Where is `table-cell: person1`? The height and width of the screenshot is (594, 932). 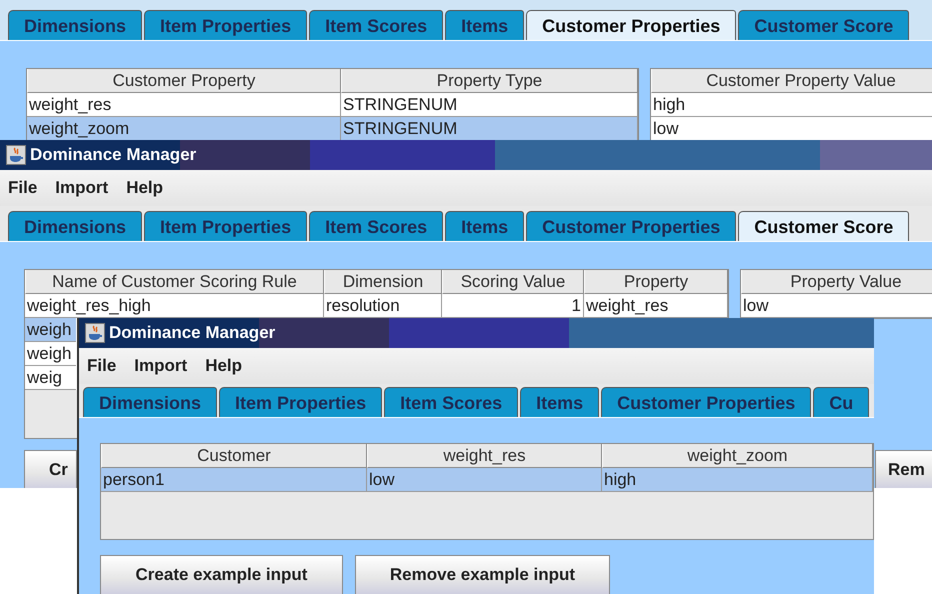
table-cell: person1 is located at coordinates (234, 480).